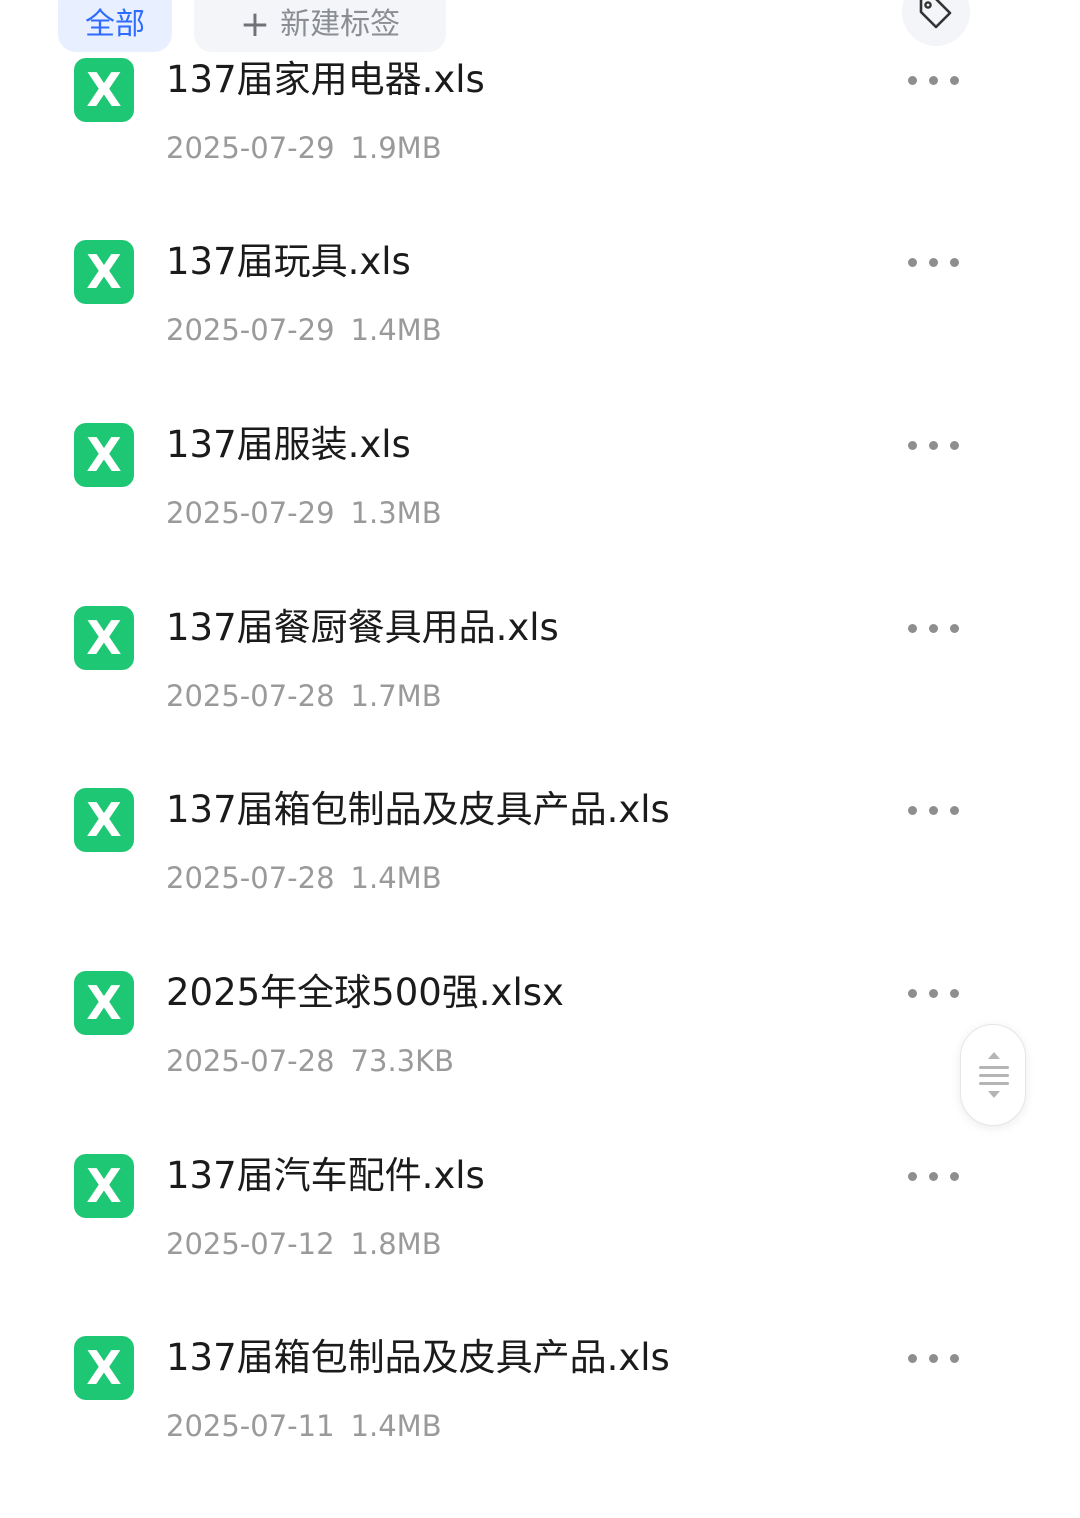 This screenshot has width=1080, height=1518. What do you see at coordinates (325, 1175) in the screenshot?
I see `file-name: 137届汽车配件.xls` at bounding box center [325, 1175].